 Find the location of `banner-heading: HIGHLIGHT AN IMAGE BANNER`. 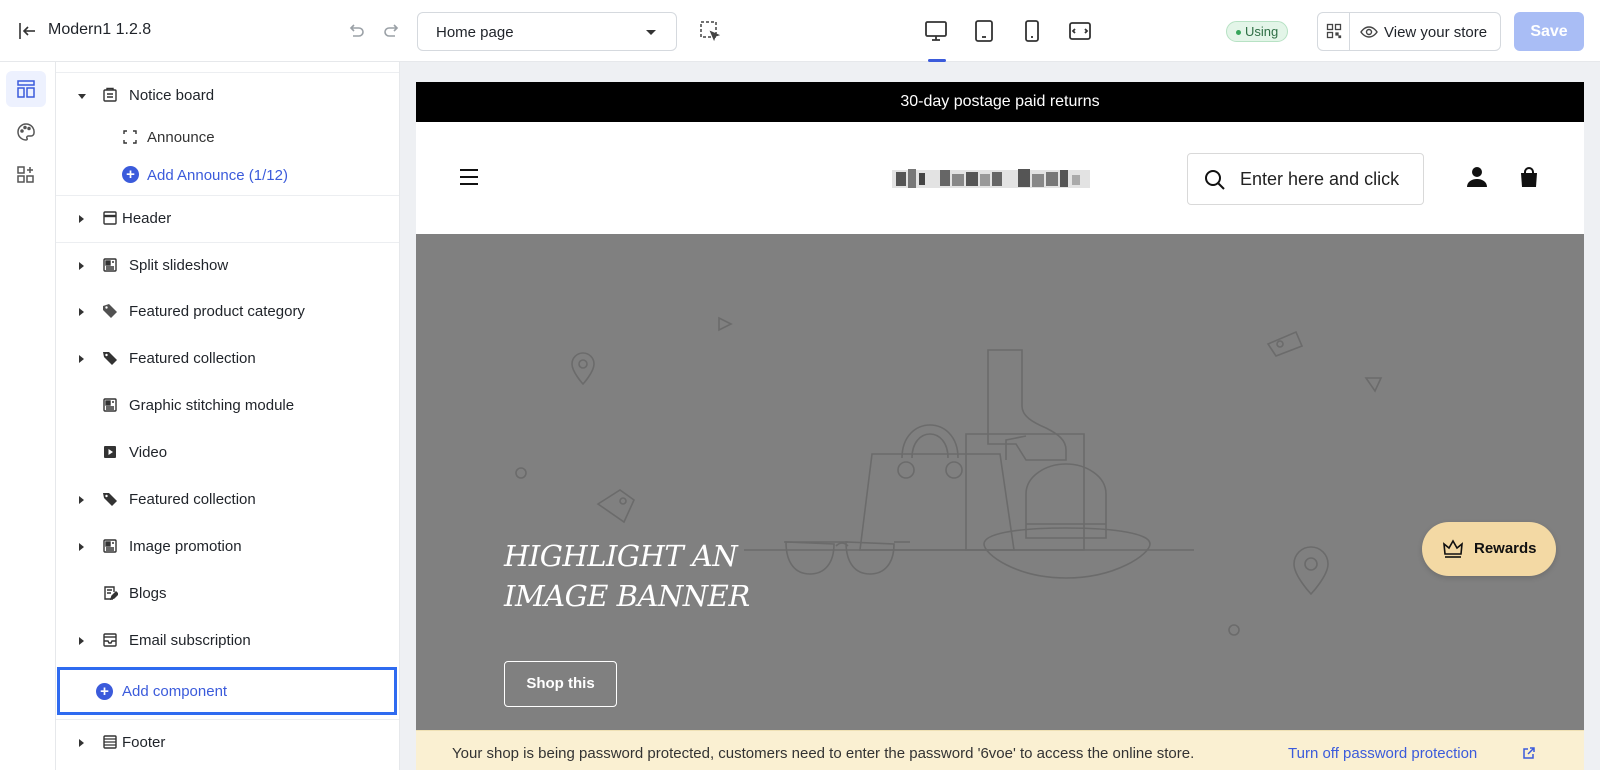

banner-heading: HIGHLIGHT AN IMAGE BANNER is located at coordinates (627, 576).